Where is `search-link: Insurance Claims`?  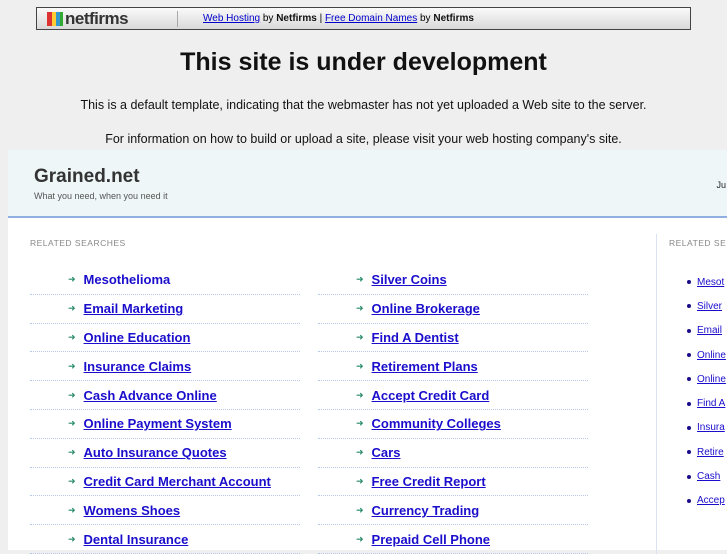 search-link: Insurance Claims is located at coordinates (138, 366).